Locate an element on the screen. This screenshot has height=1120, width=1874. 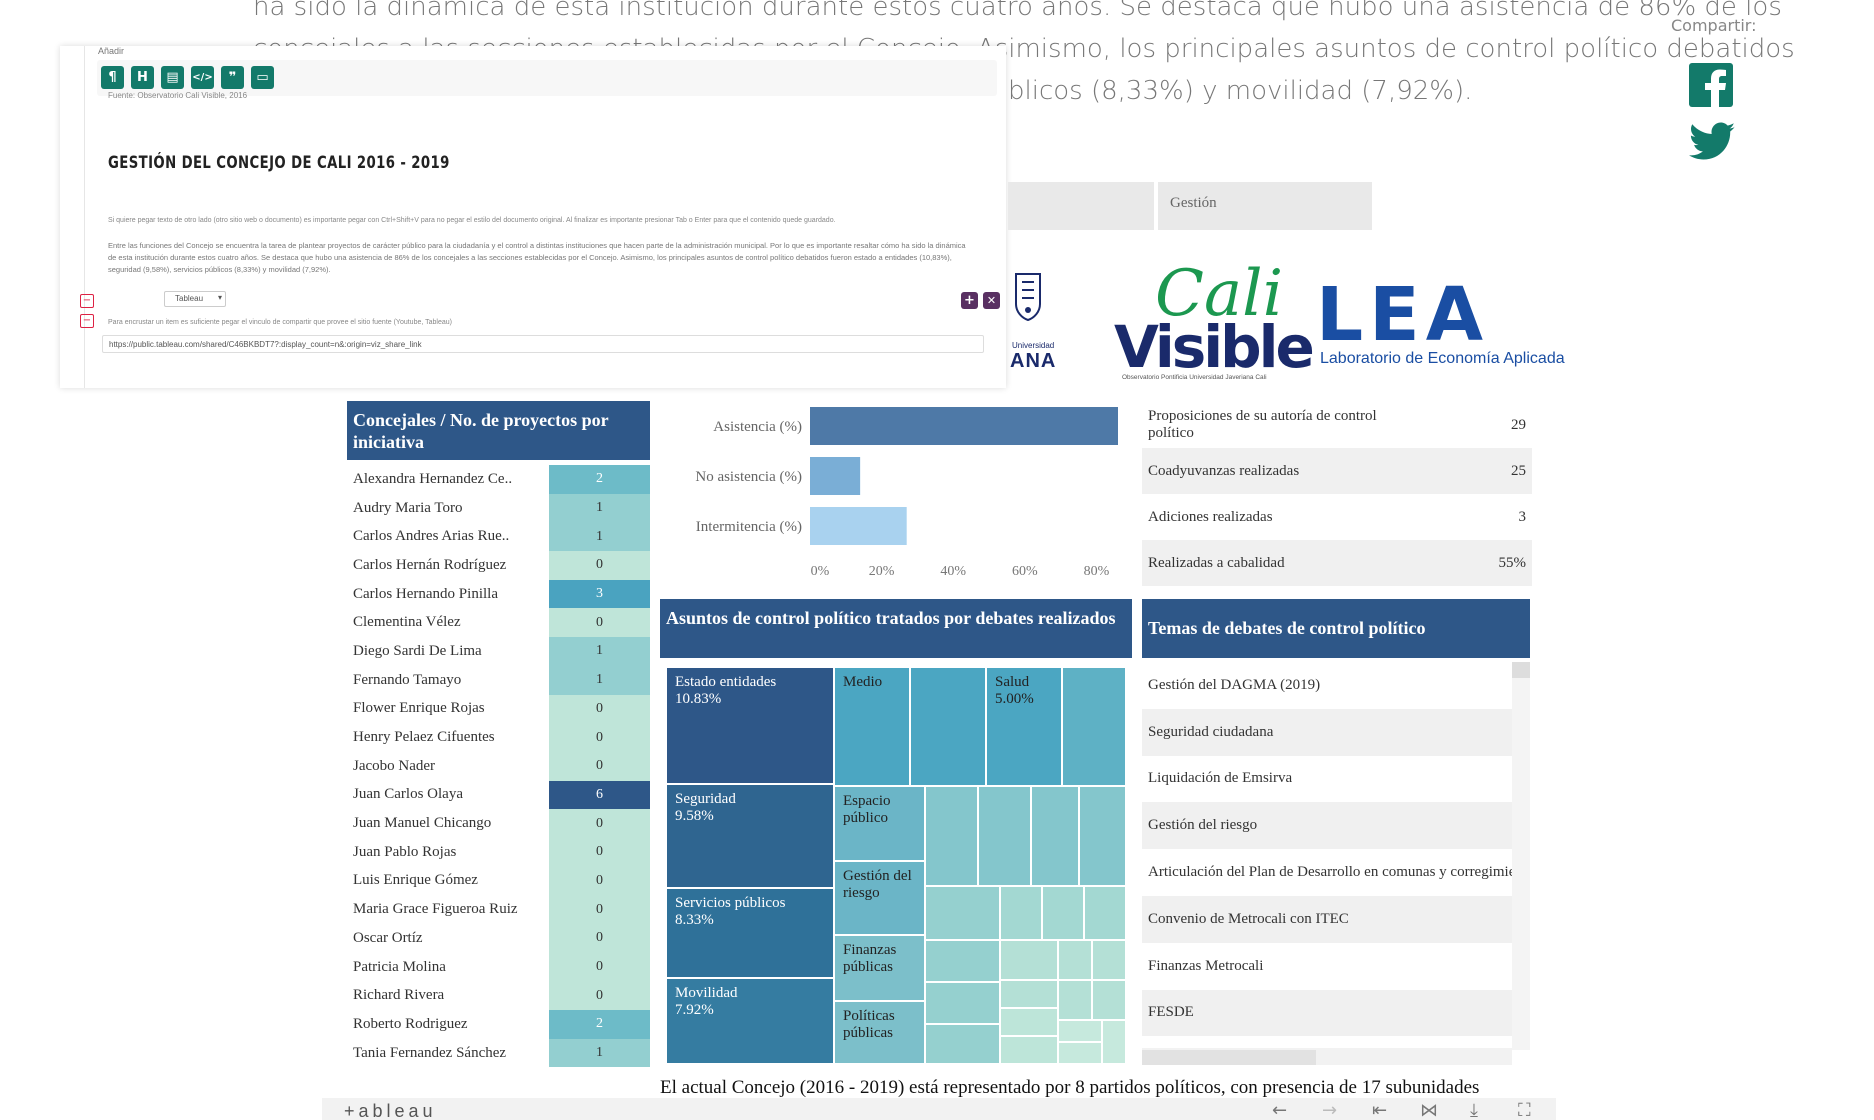
scrollbar-thumb is located at coordinates (1521, 670).